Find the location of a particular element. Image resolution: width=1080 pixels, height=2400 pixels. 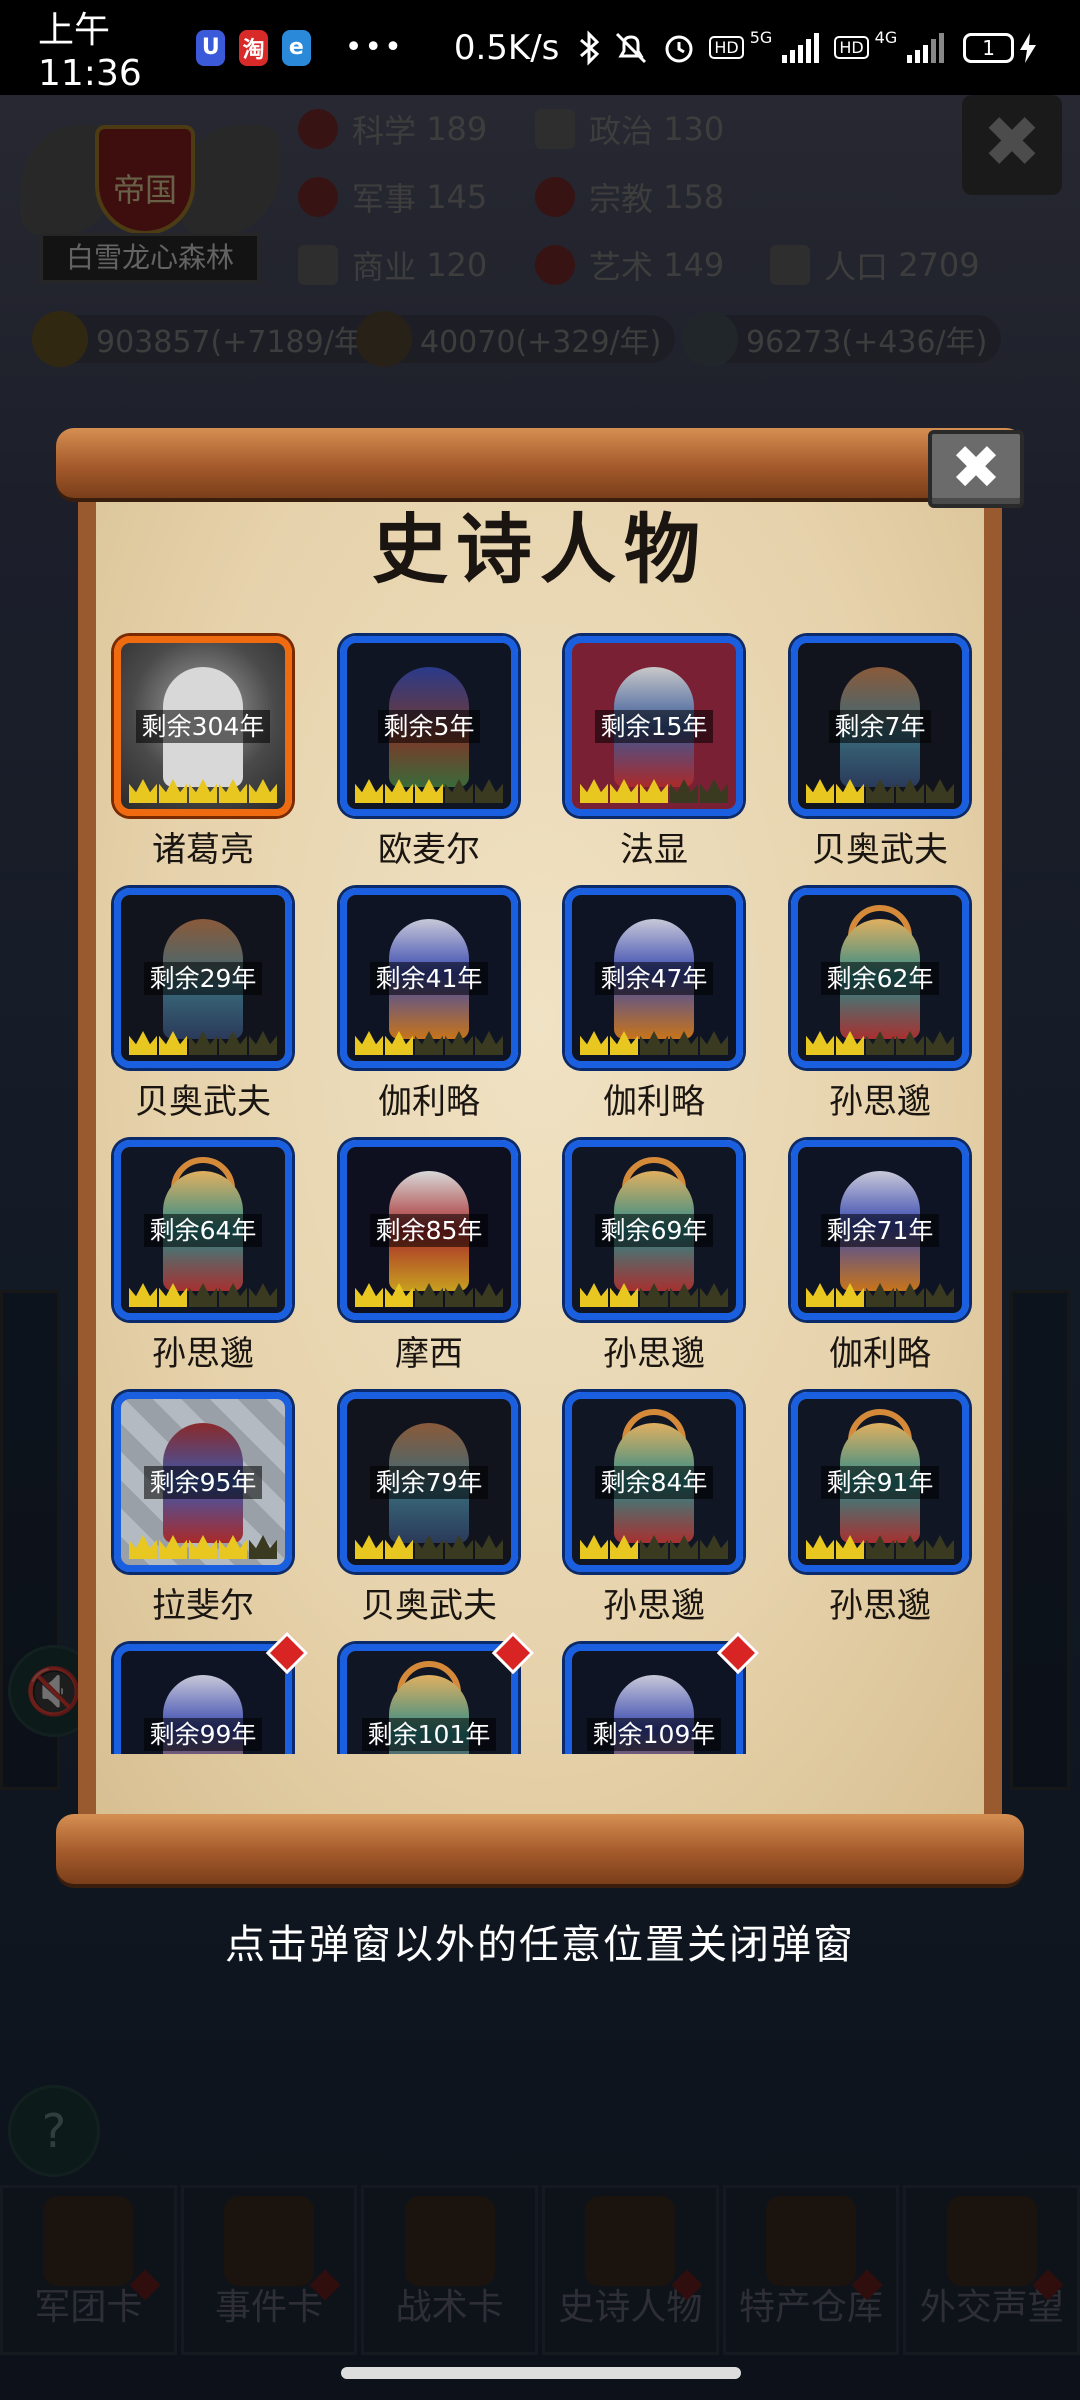

background-close-icon: ✖ is located at coordinates (1012, 145).